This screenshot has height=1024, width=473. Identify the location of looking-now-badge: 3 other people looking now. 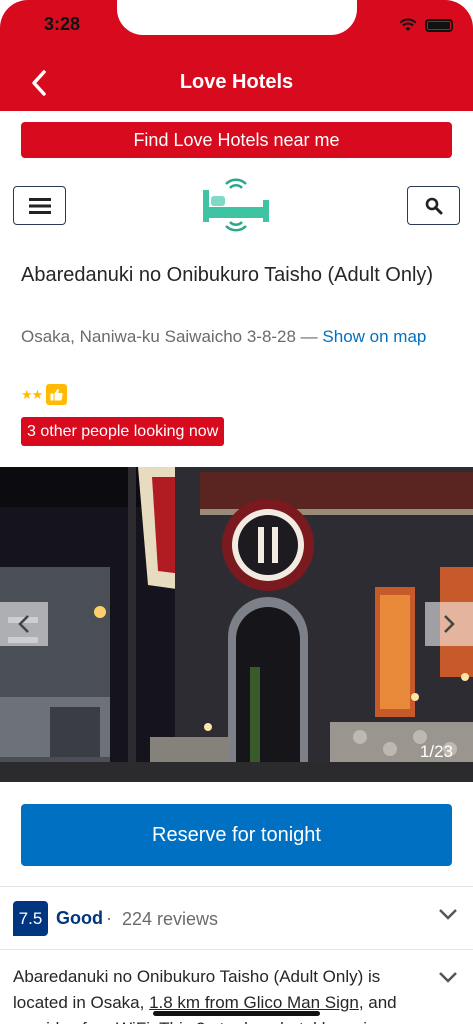
(123, 431).